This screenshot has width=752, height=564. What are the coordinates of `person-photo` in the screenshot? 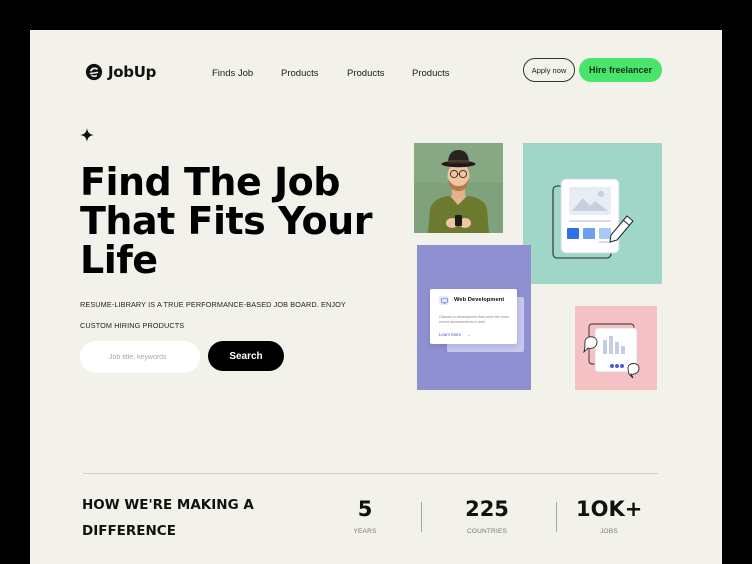 It's located at (458, 188).